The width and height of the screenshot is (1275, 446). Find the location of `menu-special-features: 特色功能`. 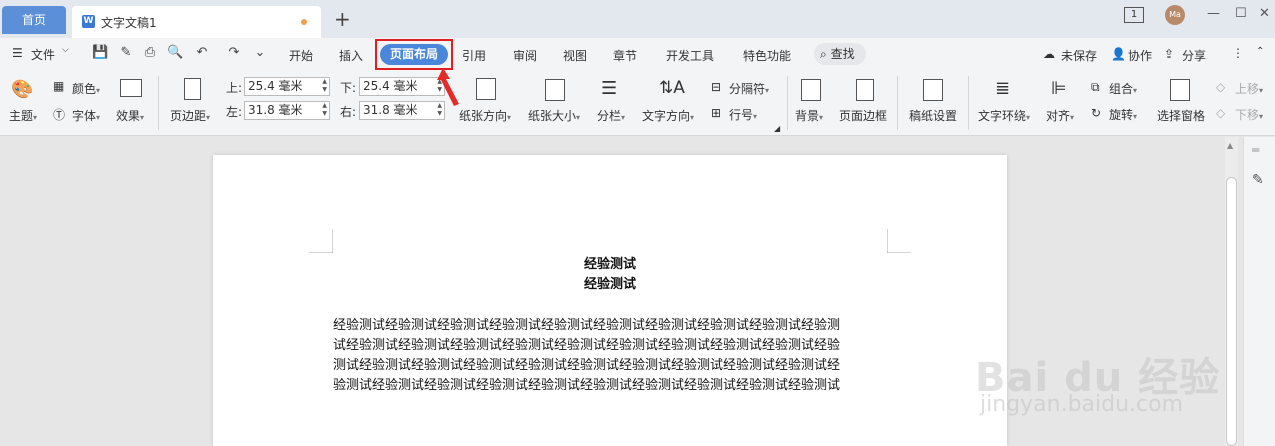

menu-special-features: 特色功能 is located at coordinates (767, 55).